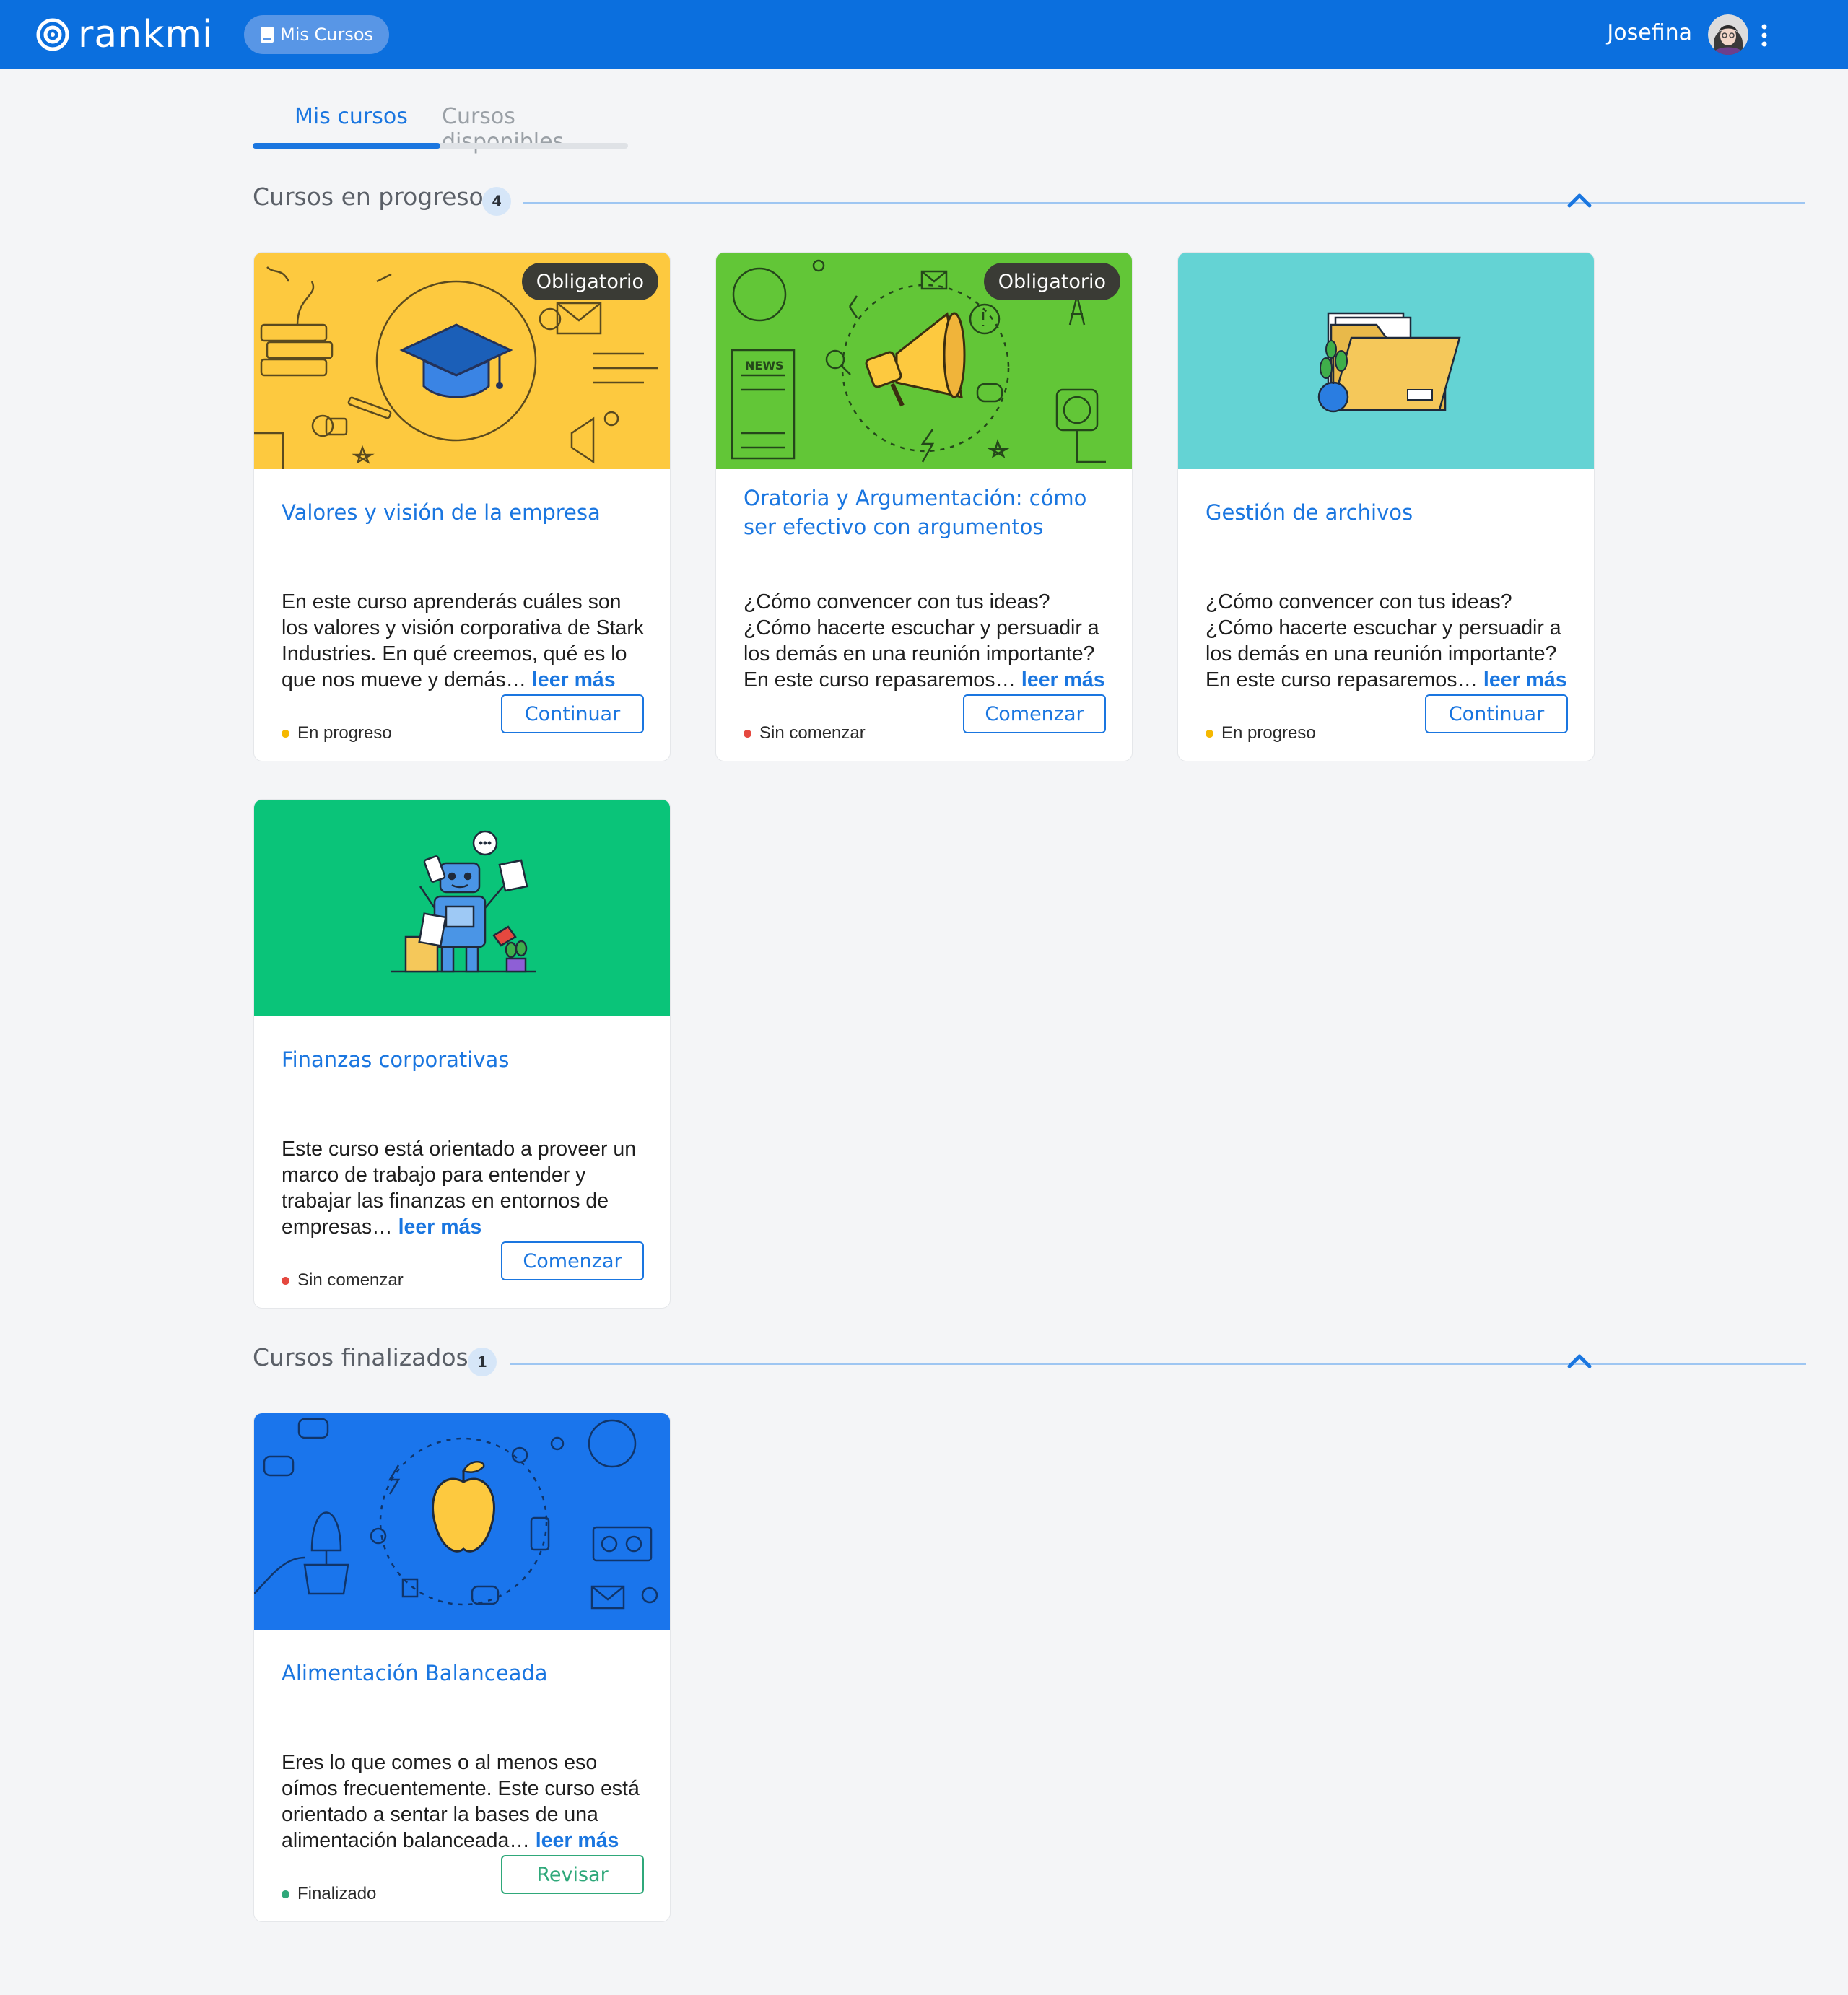 Image resolution: width=1848 pixels, height=1995 pixels. What do you see at coordinates (572, 1875) in the screenshot?
I see `review-button: Revisar` at bounding box center [572, 1875].